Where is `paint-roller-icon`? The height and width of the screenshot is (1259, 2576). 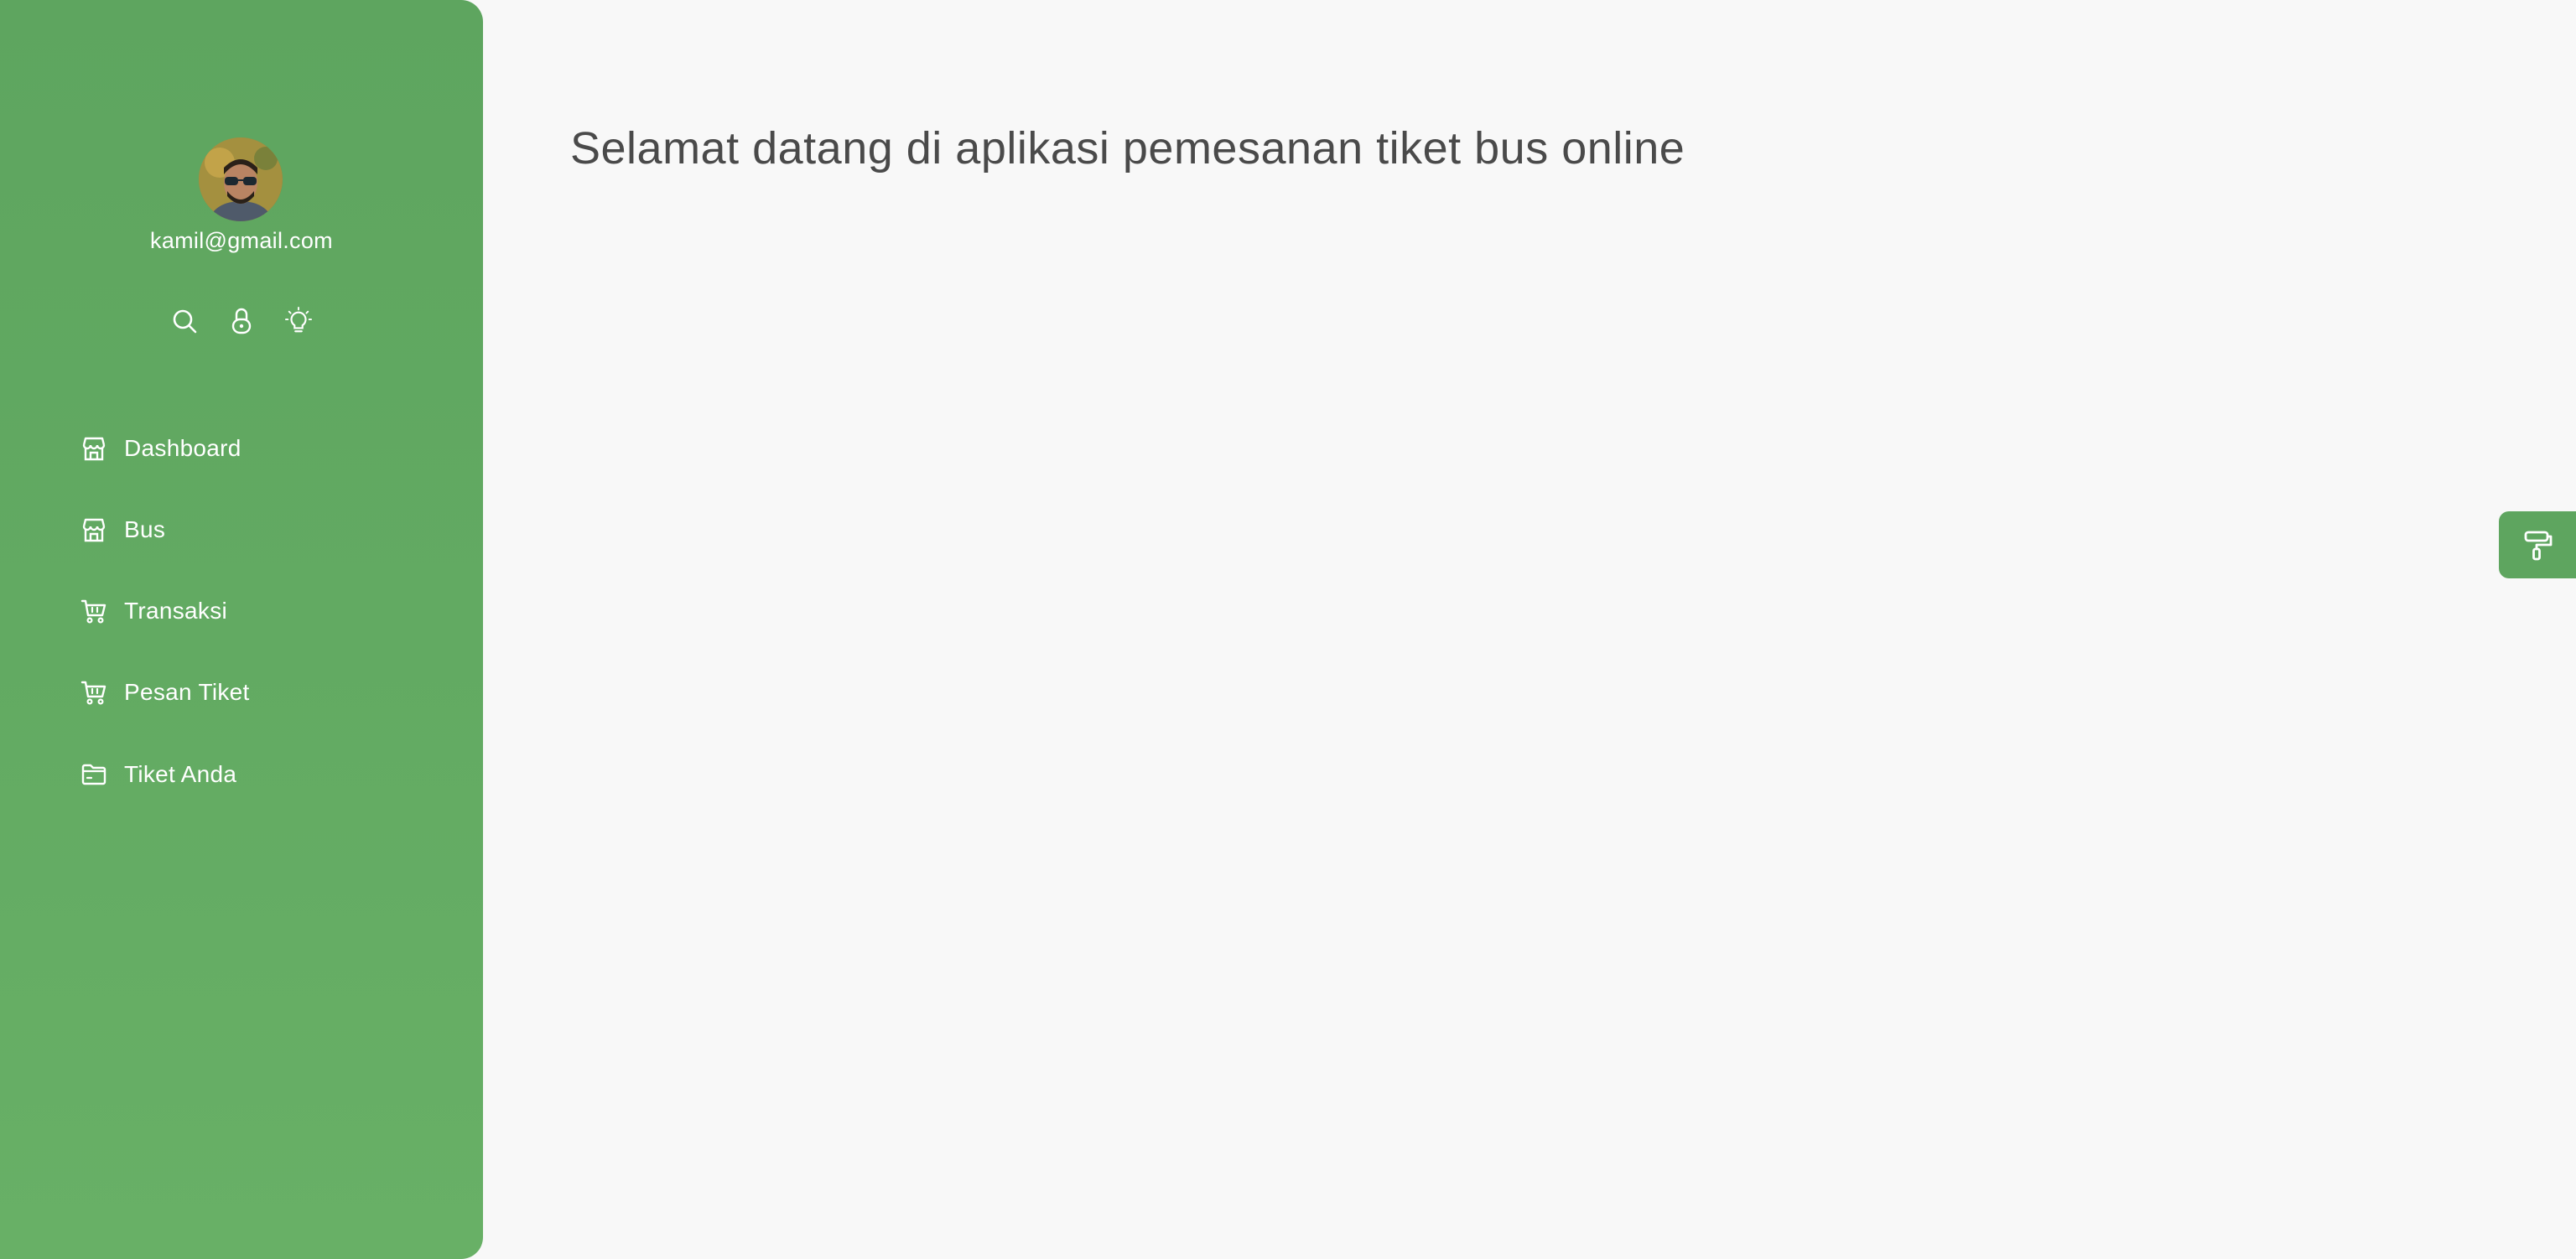
paint-roller-icon is located at coordinates (2538, 546).